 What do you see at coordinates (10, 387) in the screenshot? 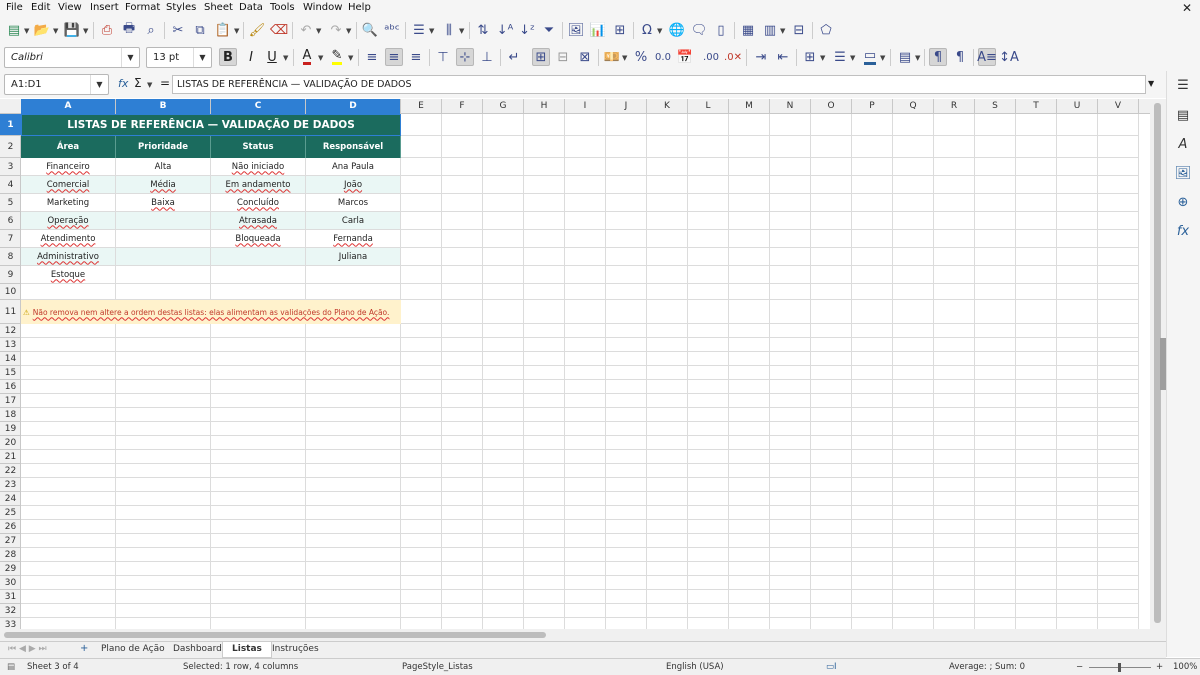
I see `row-header-16: 16` at bounding box center [10, 387].